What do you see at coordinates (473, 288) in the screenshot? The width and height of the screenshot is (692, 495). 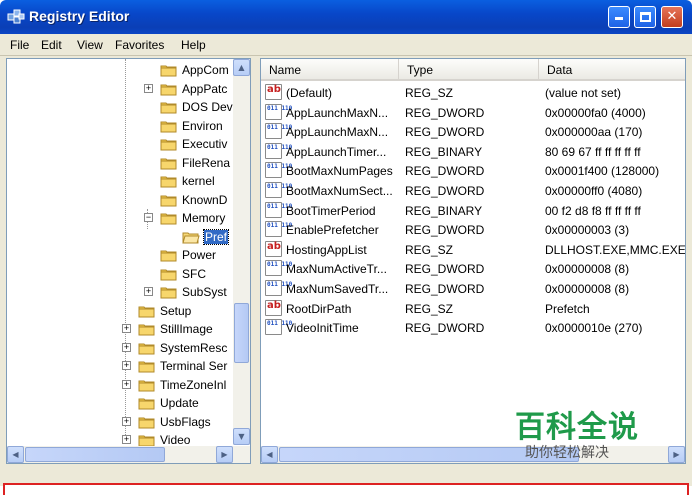 I see `value-row: MaxNumSavedTr... REG_DWORD 0x00000008 (8)` at bounding box center [473, 288].